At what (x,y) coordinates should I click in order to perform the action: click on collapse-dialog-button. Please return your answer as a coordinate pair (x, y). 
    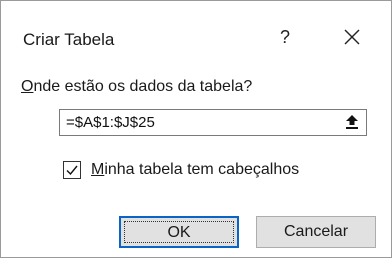
    Looking at the image, I should click on (351, 122).